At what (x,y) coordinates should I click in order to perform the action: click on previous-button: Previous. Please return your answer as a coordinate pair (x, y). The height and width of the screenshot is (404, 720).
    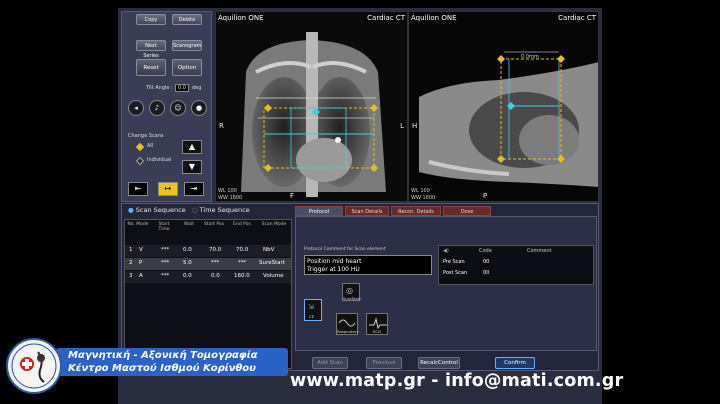
    Looking at the image, I should click on (384, 363).